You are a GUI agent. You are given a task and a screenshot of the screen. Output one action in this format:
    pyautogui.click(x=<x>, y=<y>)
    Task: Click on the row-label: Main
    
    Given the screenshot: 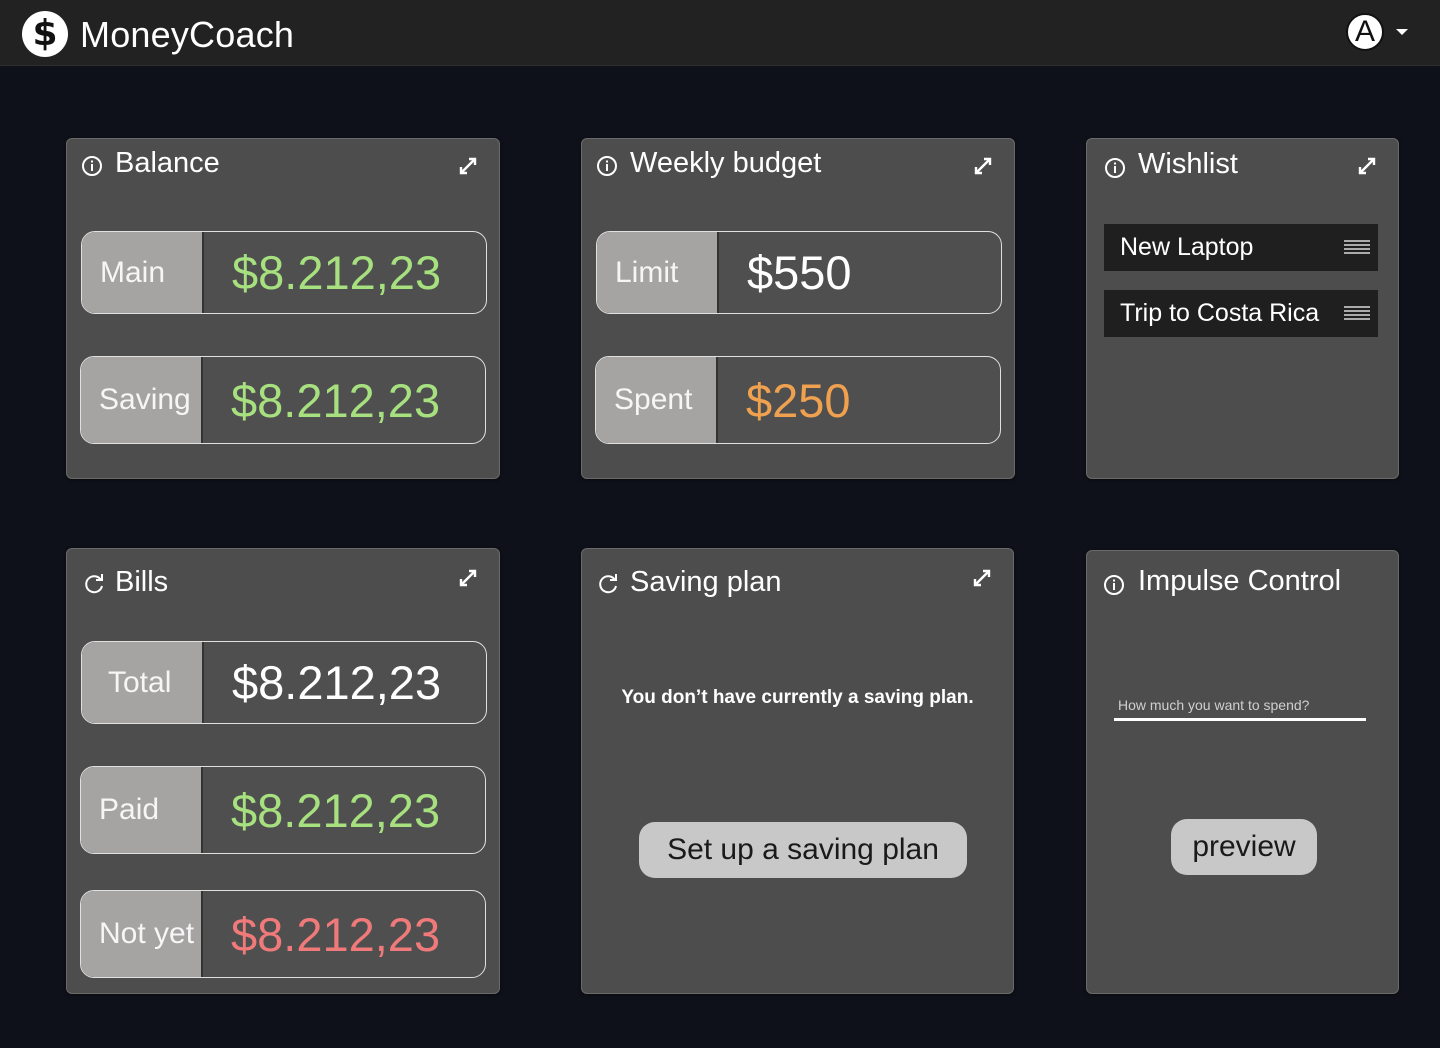 What is the action you would take?
    pyautogui.click(x=143, y=272)
    